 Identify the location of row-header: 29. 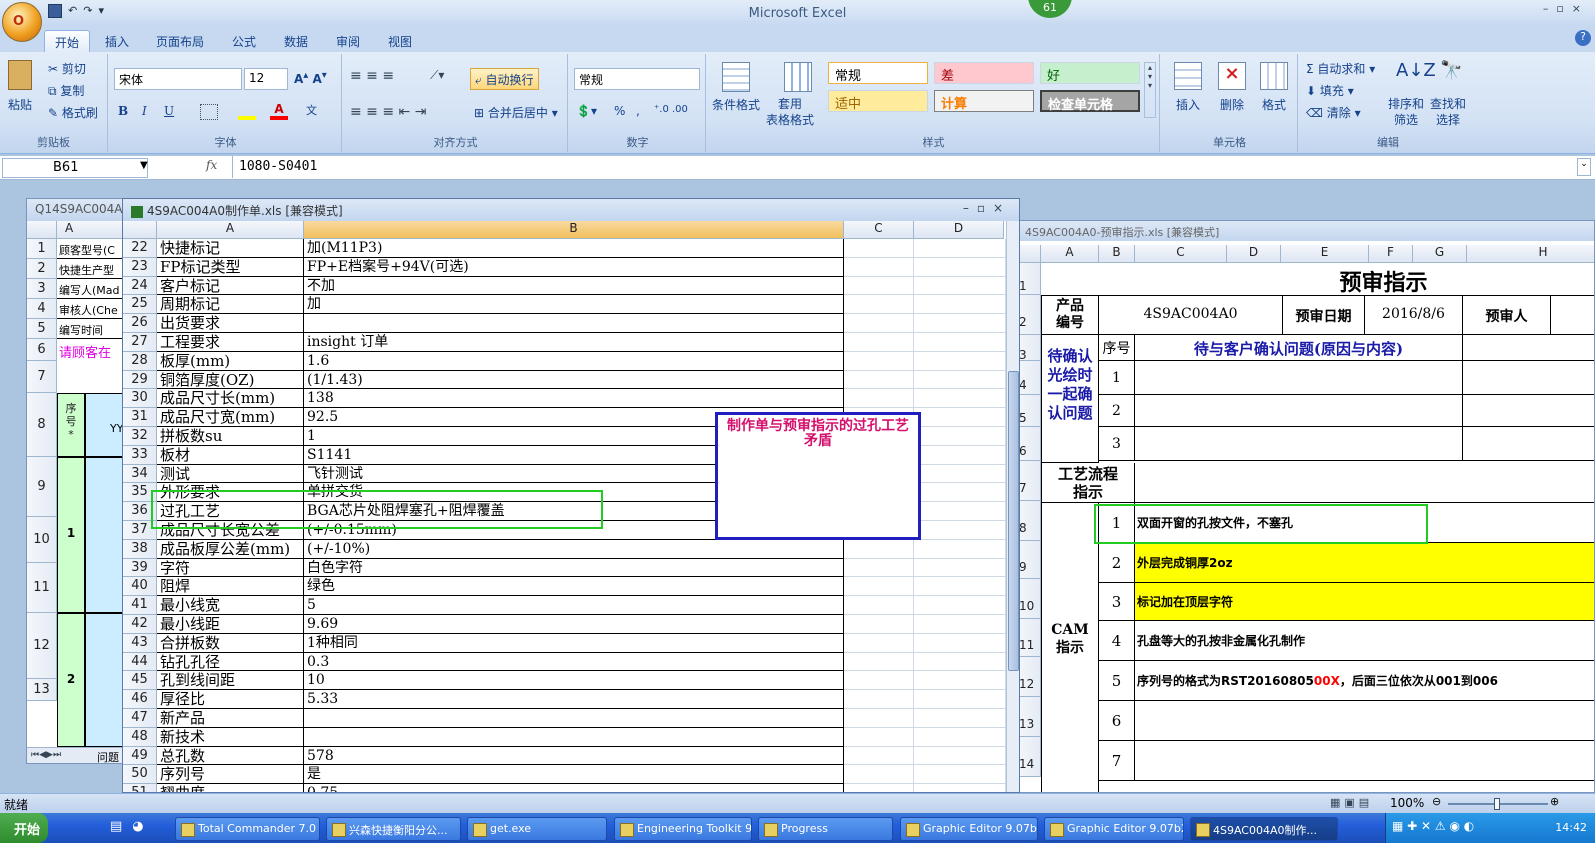
(140, 380).